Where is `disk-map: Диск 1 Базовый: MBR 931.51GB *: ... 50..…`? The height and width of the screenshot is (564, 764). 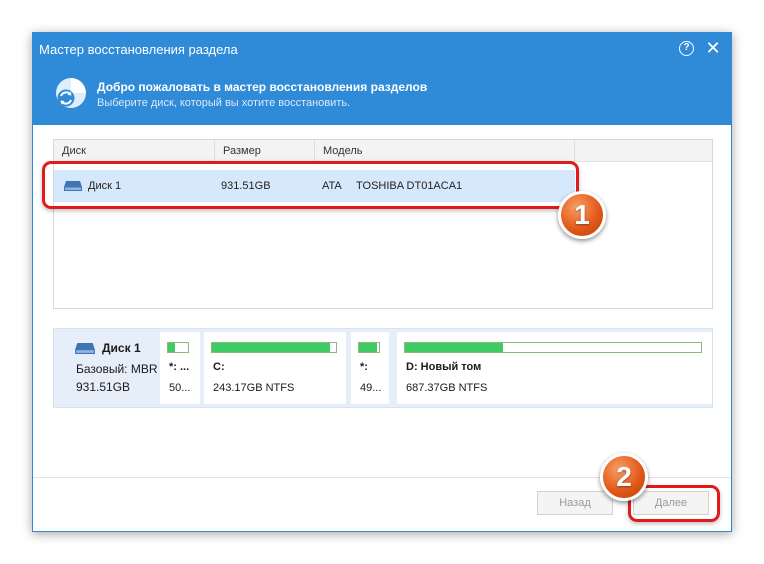 disk-map: Диск 1 Базовый: MBR 931.51GB *: ... 50..… is located at coordinates (383, 368).